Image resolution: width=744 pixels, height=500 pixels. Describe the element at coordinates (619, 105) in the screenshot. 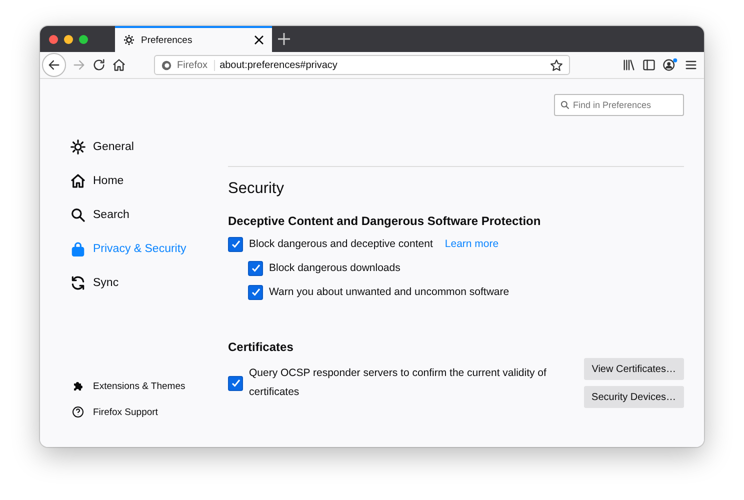

I see `search-field: Find in Preferences` at that location.